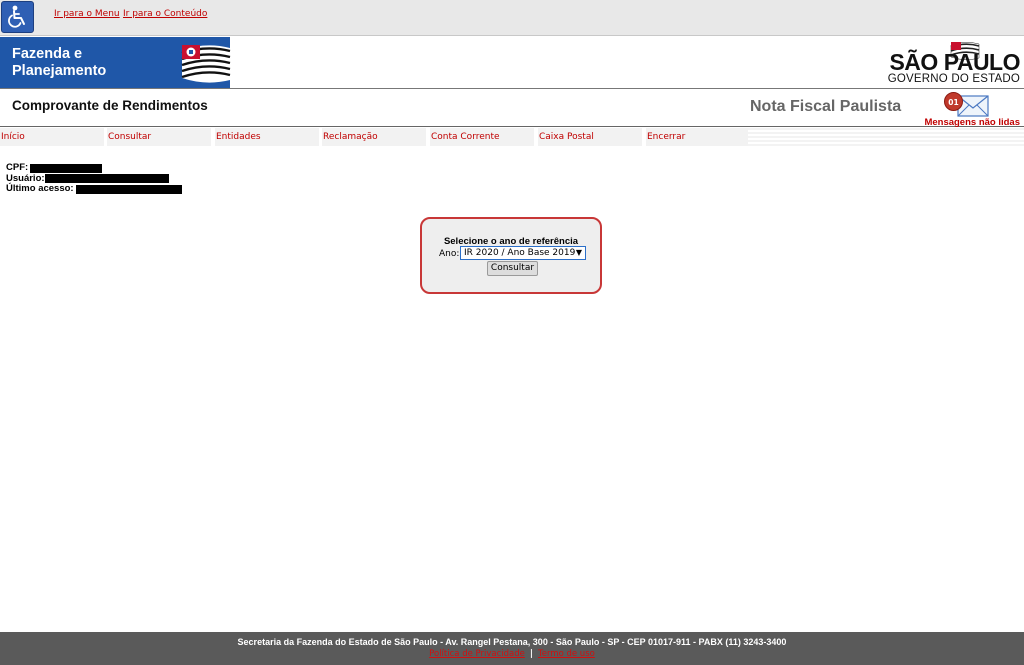 The width and height of the screenshot is (1024, 665). I want to click on ultimo-acesso-redacted, so click(128, 189).